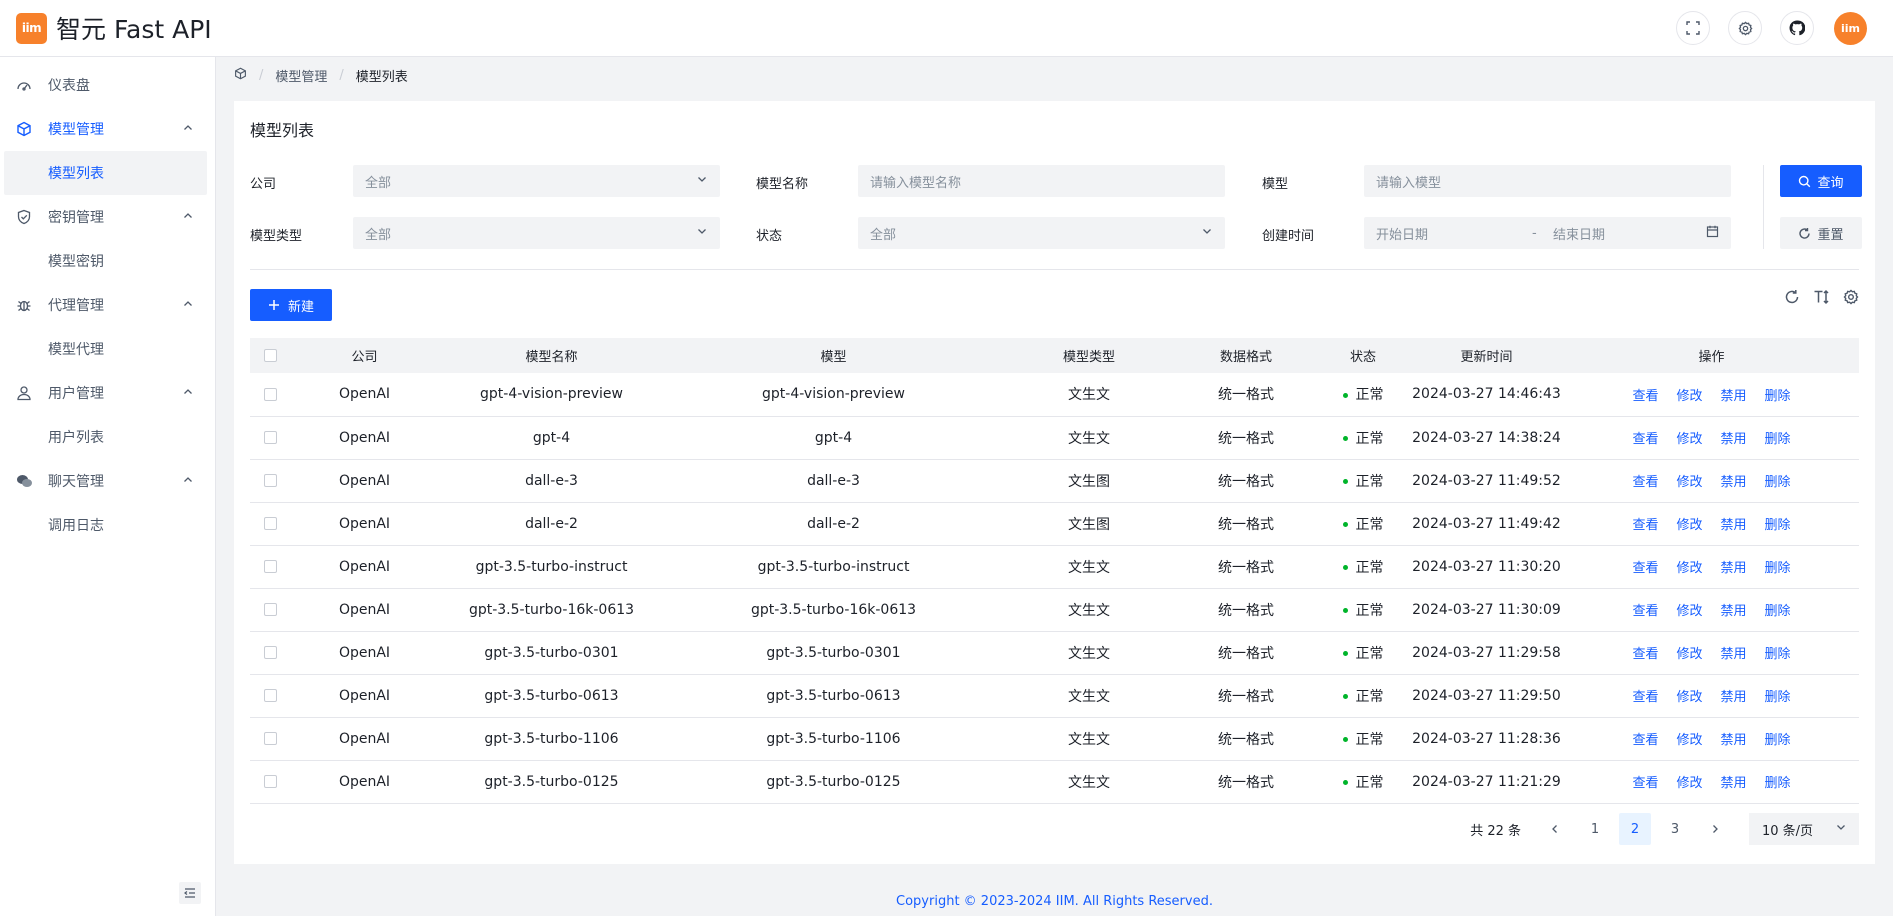 The width and height of the screenshot is (1893, 916). Describe the element at coordinates (1851, 297) in the screenshot. I see `column-settings-icon` at that location.